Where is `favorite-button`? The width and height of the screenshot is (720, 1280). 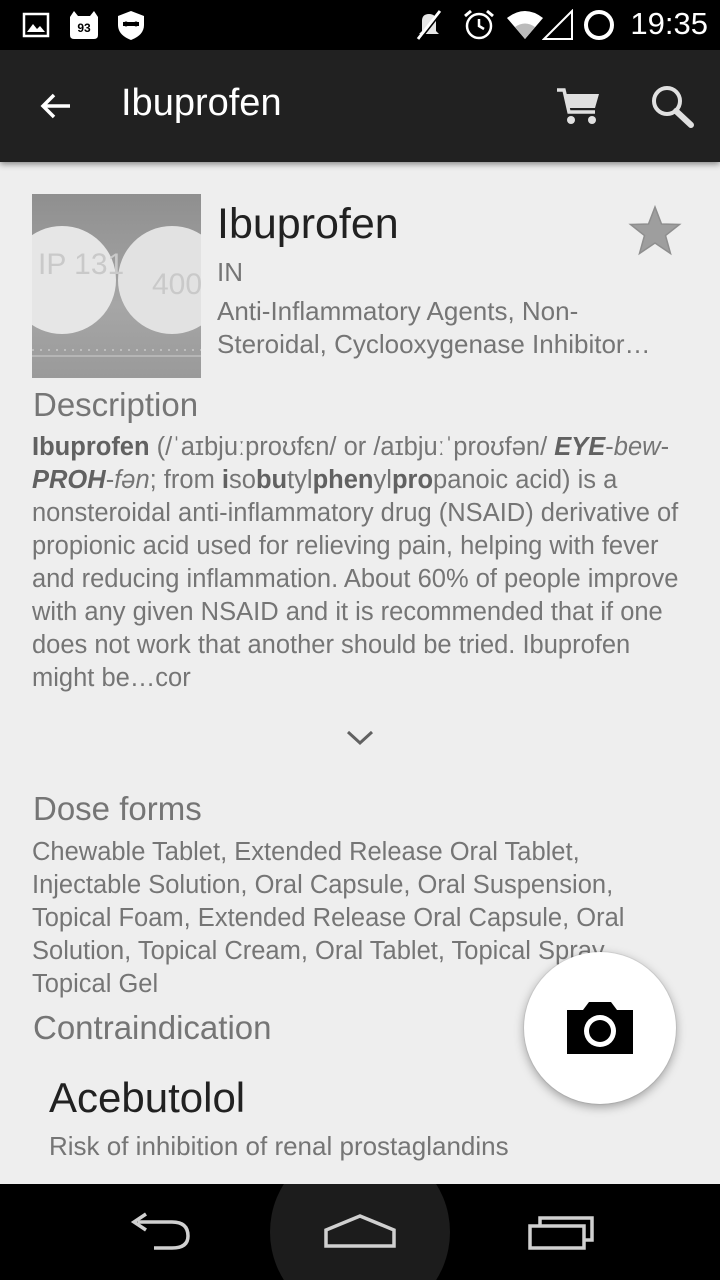
favorite-button is located at coordinates (655, 231).